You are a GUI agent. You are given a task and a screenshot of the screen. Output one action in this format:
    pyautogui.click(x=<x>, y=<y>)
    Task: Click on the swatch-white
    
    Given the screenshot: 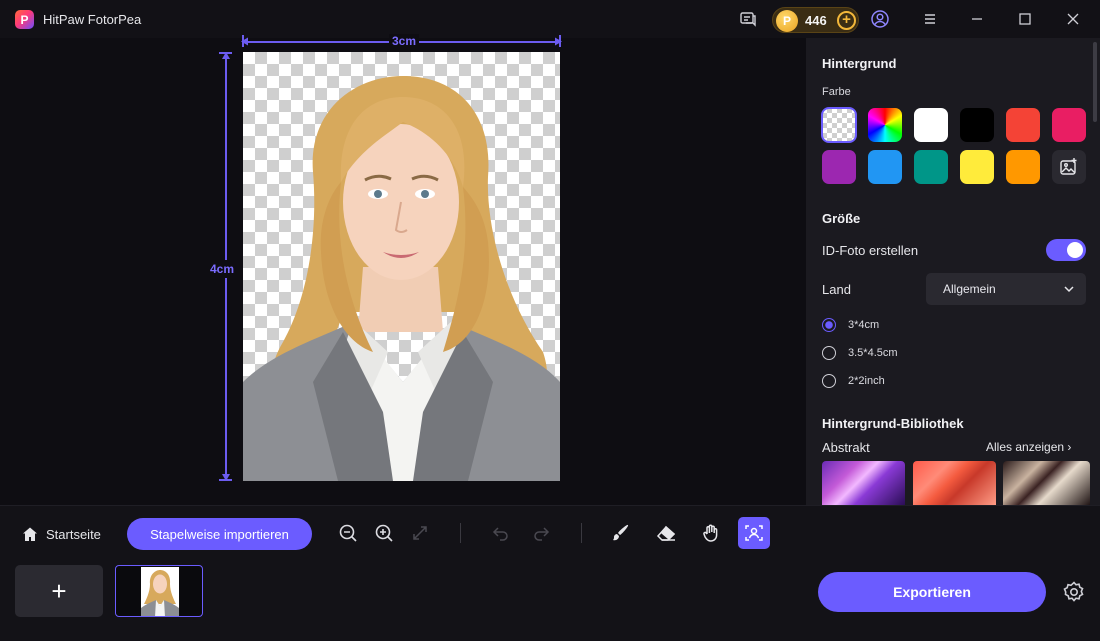 What is the action you would take?
    pyautogui.click(x=931, y=125)
    